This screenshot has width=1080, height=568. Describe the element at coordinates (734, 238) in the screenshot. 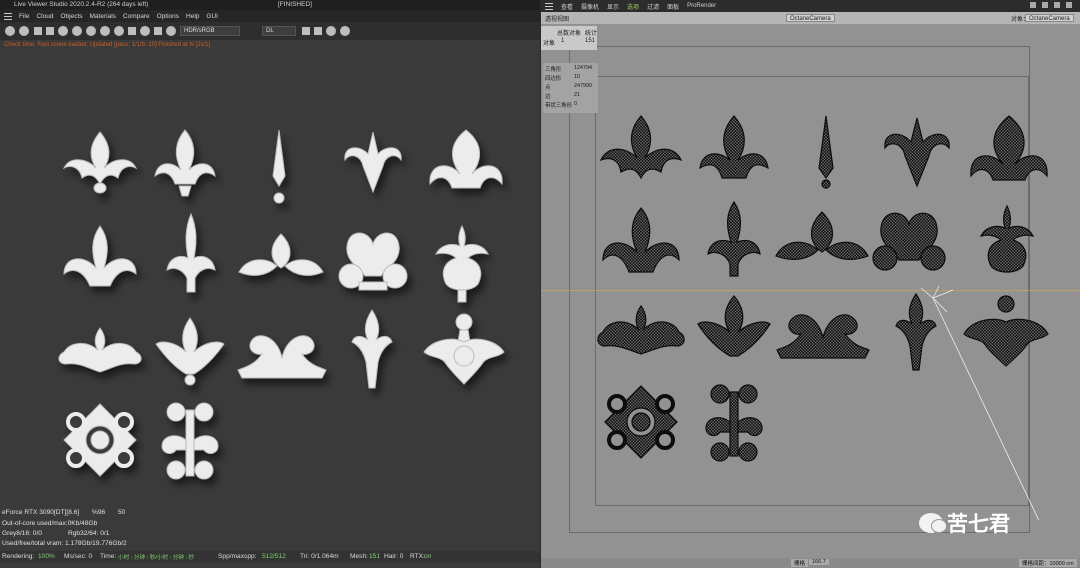

I see `wire-cross-finial` at that location.